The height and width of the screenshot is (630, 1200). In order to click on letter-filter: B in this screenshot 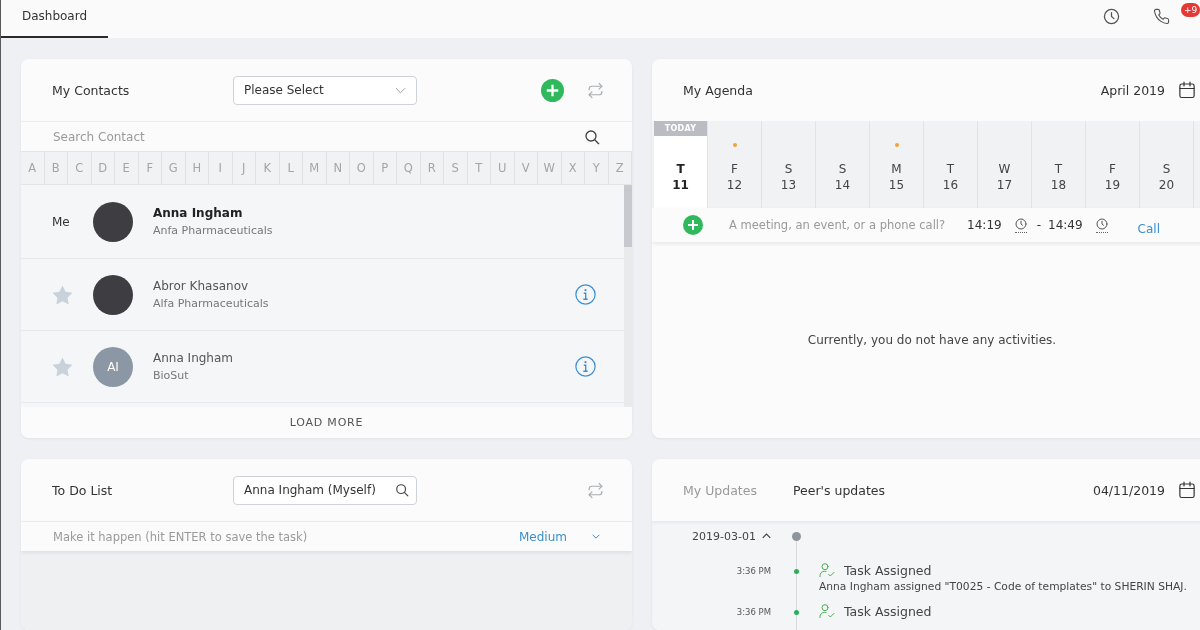, I will do `click(56, 168)`.